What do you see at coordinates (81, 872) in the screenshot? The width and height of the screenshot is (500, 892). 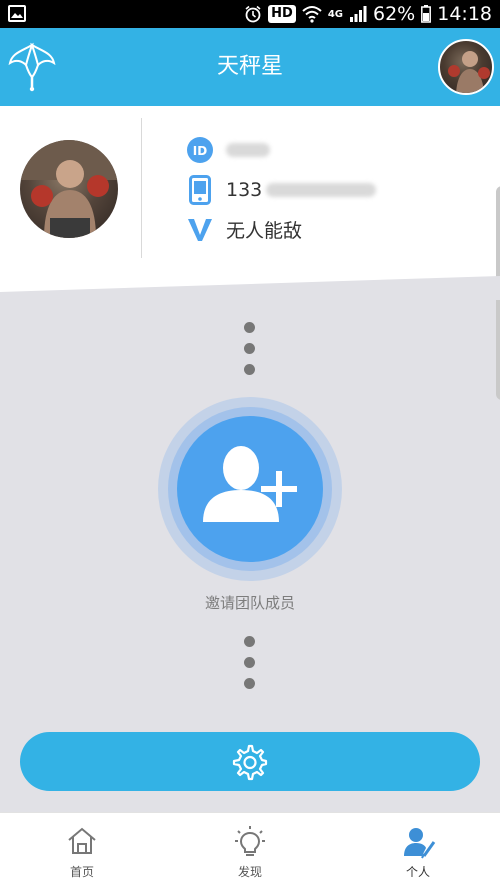 I see `nav-home-label: 首页` at bounding box center [81, 872].